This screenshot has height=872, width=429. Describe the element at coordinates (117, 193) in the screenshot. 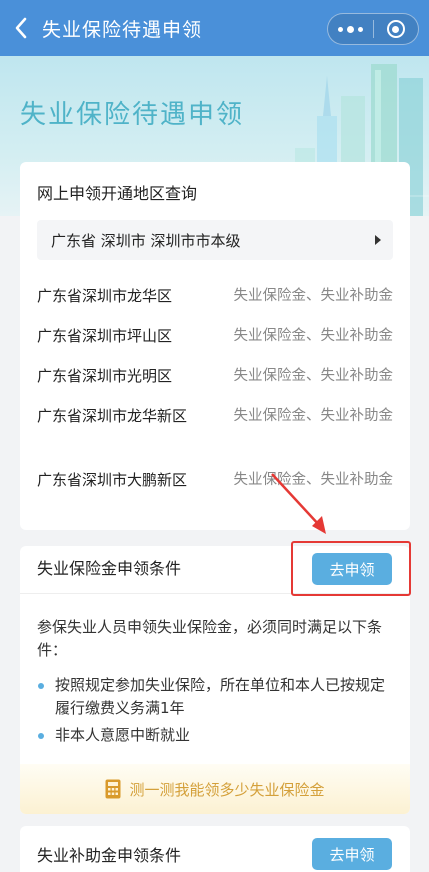

I see `region-query-heading: 网上申领开通地区查询` at that location.